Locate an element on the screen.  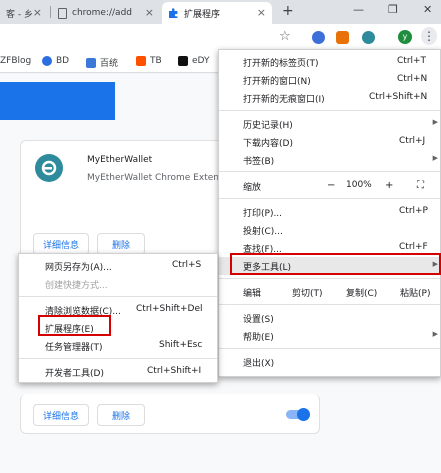
fox-extension-icon is located at coordinates (342, 37).